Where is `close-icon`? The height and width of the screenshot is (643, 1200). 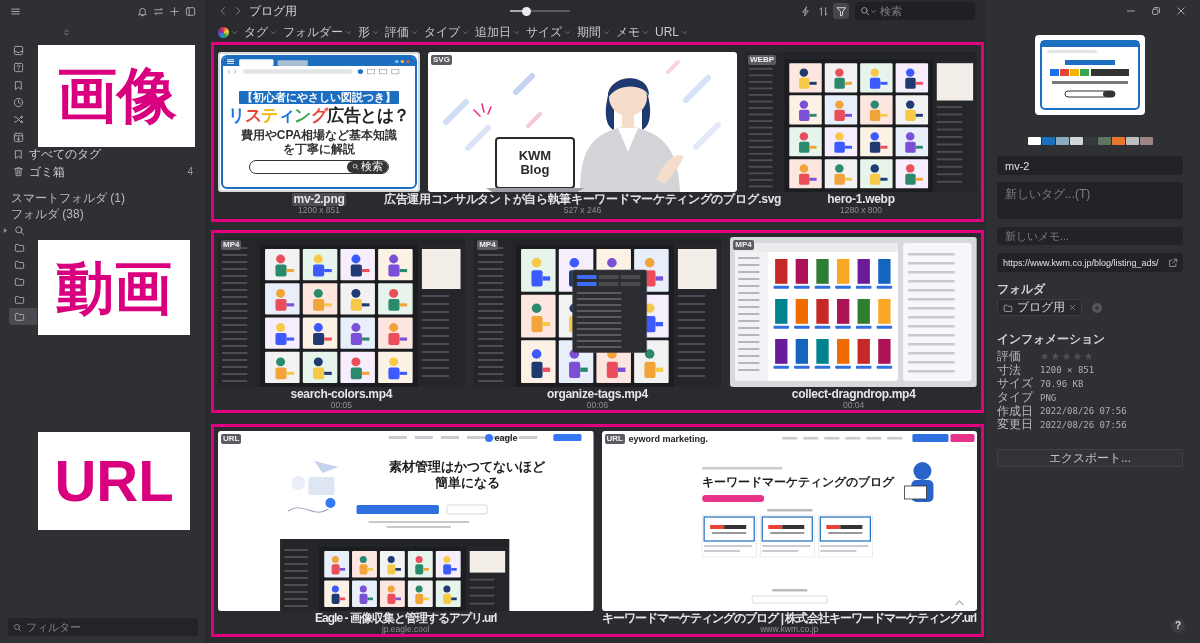
close-icon is located at coordinates (1181, 11).